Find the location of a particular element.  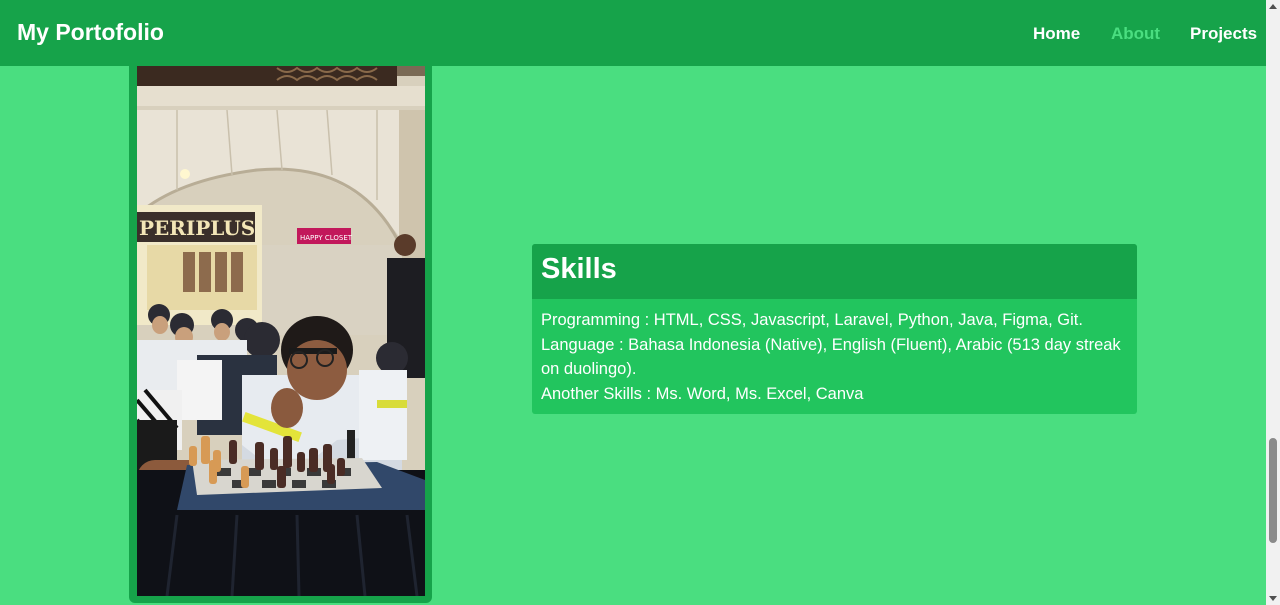

navbar: My Portofolio Home About Projects is located at coordinates (633, 33).